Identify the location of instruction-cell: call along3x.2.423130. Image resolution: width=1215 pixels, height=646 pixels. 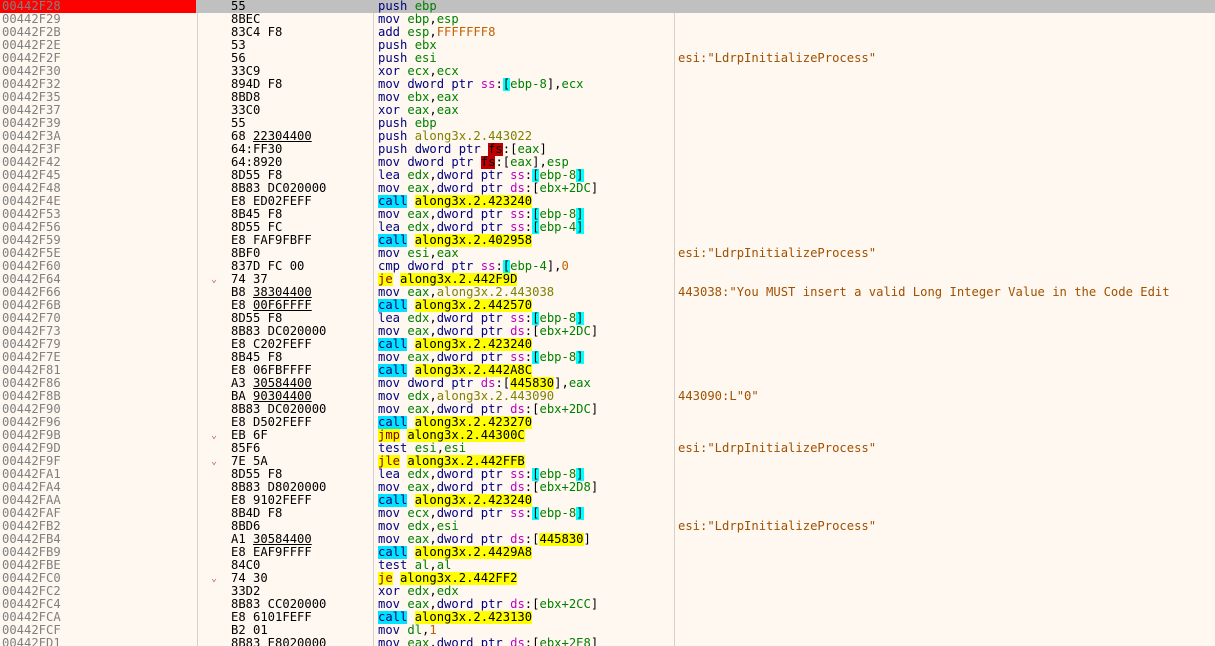
(455, 617).